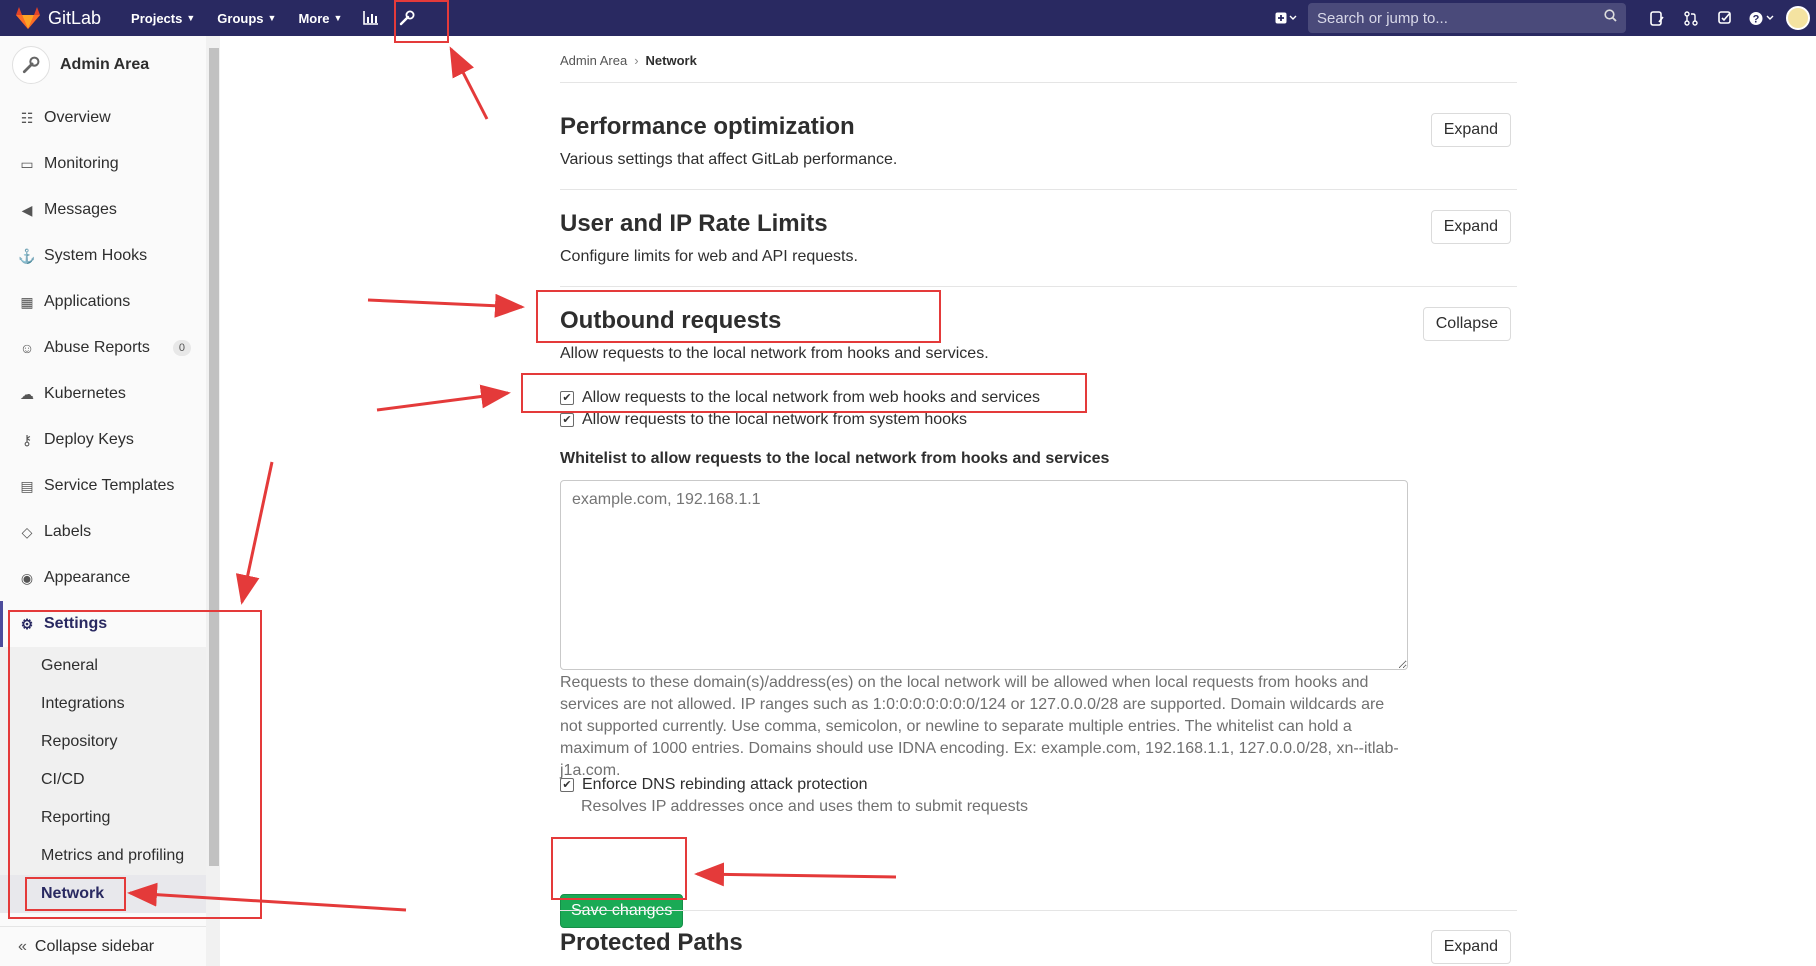 The height and width of the screenshot is (966, 1816). What do you see at coordinates (103, 486) in the screenshot?
I see `sidebar-item-service-templates: ▤ Service Templates` at bounding box center [103, 486].